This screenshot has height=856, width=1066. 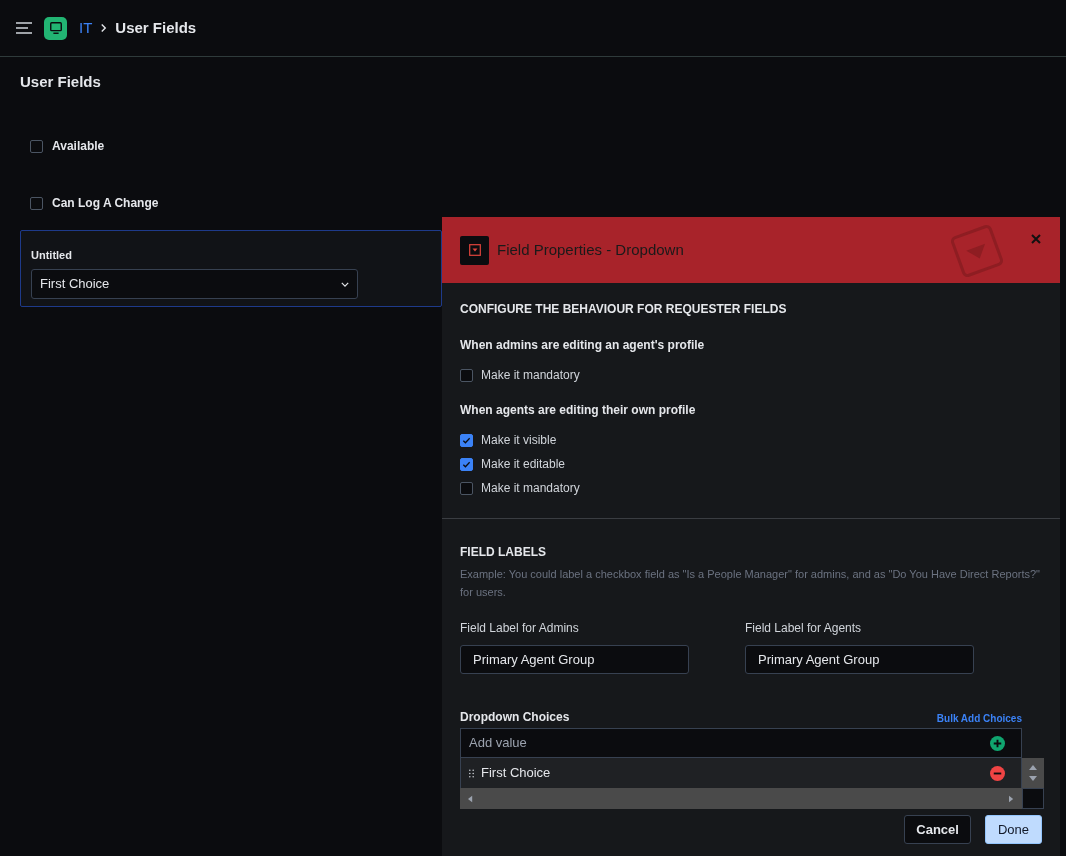 What do you see at coordinates (1013, 829) in the screenshot?
I see `done-button: Done` at bounding box center [1013, 829].